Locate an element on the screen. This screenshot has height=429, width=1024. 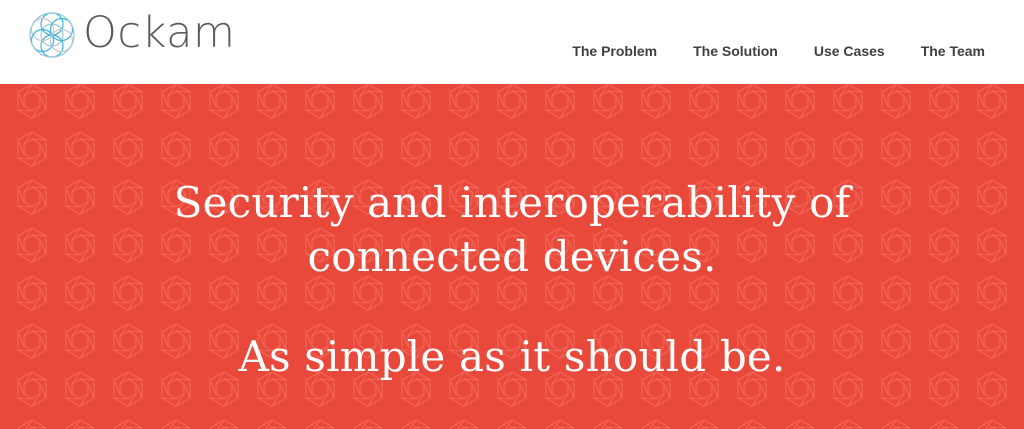
logo-link: Ockam is located at coordinates (129, 35).